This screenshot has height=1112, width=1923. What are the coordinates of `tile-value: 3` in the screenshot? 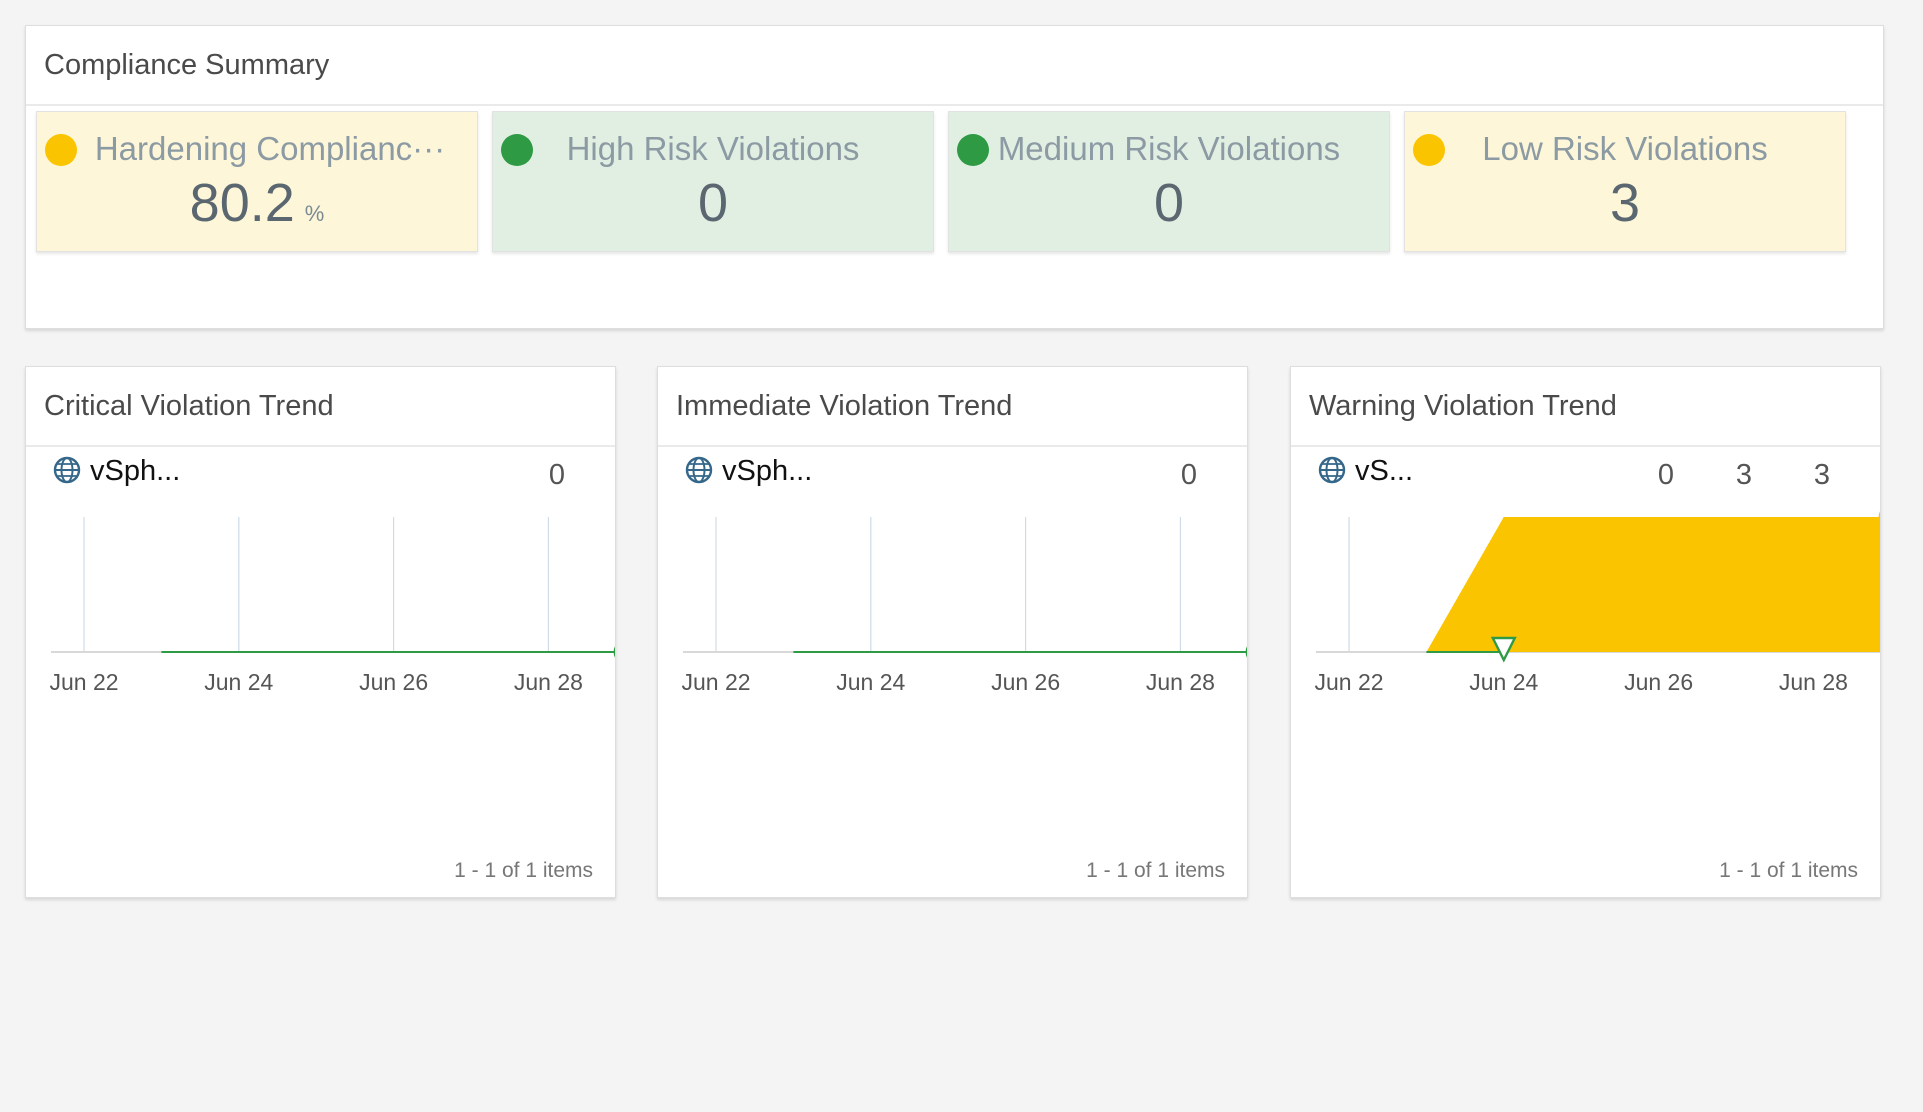 It's located at (1625, 203).